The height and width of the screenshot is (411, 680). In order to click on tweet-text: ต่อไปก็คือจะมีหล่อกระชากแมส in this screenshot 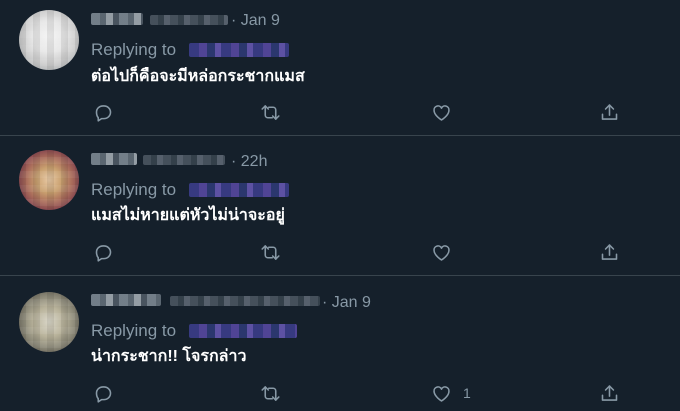, I will do `click(198, 76)`.